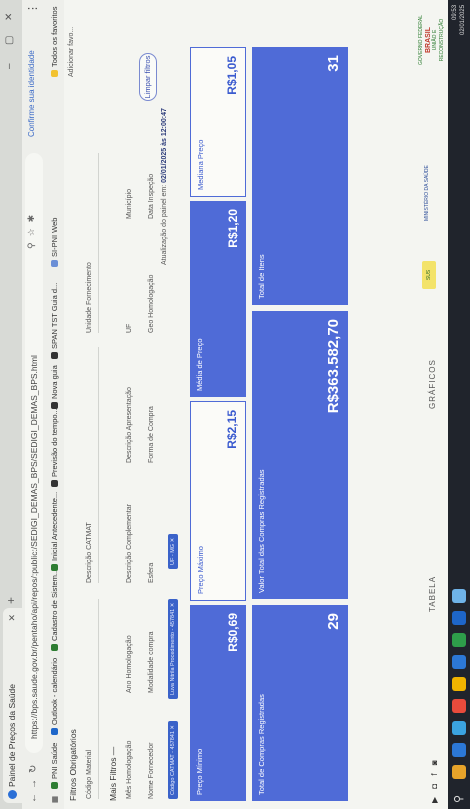 The height and width of the screenshot is (809, 470). What do you see at coordinates (434, 780) in the screenshot?
I see `social-icons: ▶ ◘ f ◙` at bounding box center [434, 780].